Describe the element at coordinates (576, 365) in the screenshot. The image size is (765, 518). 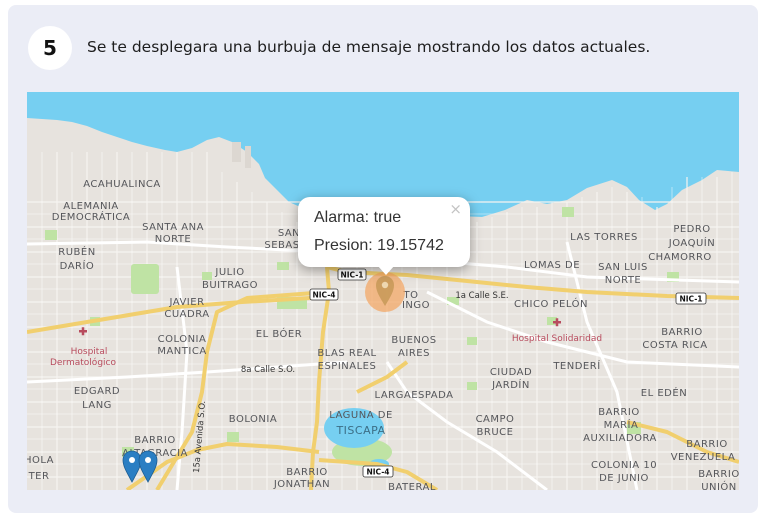
I see `svg-text: TENDERÍ` at that location.